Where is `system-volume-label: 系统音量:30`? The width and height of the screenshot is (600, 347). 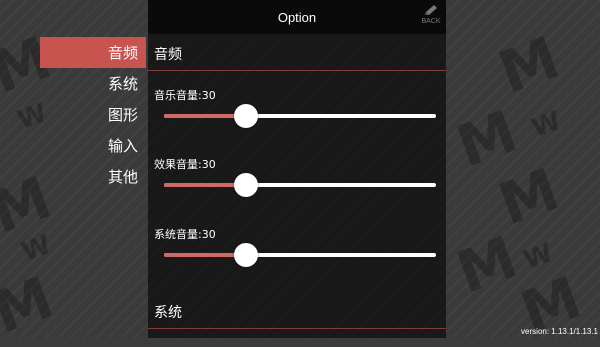
system-volume-label: 系统音量:30 is located at coordinates (185, 234).